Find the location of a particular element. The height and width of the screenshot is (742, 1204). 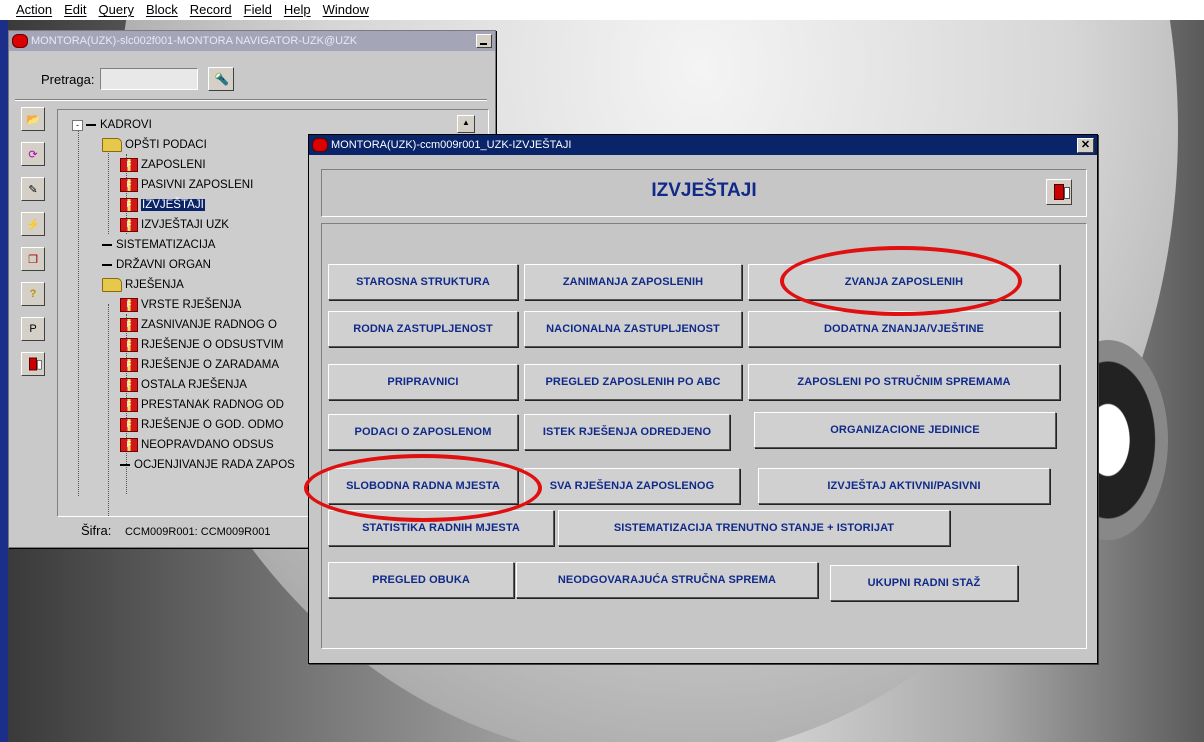

btn-dodatna-znanja: DODATNA ZNANJA/VJEŠTINE is located at coordinates (904, 329).